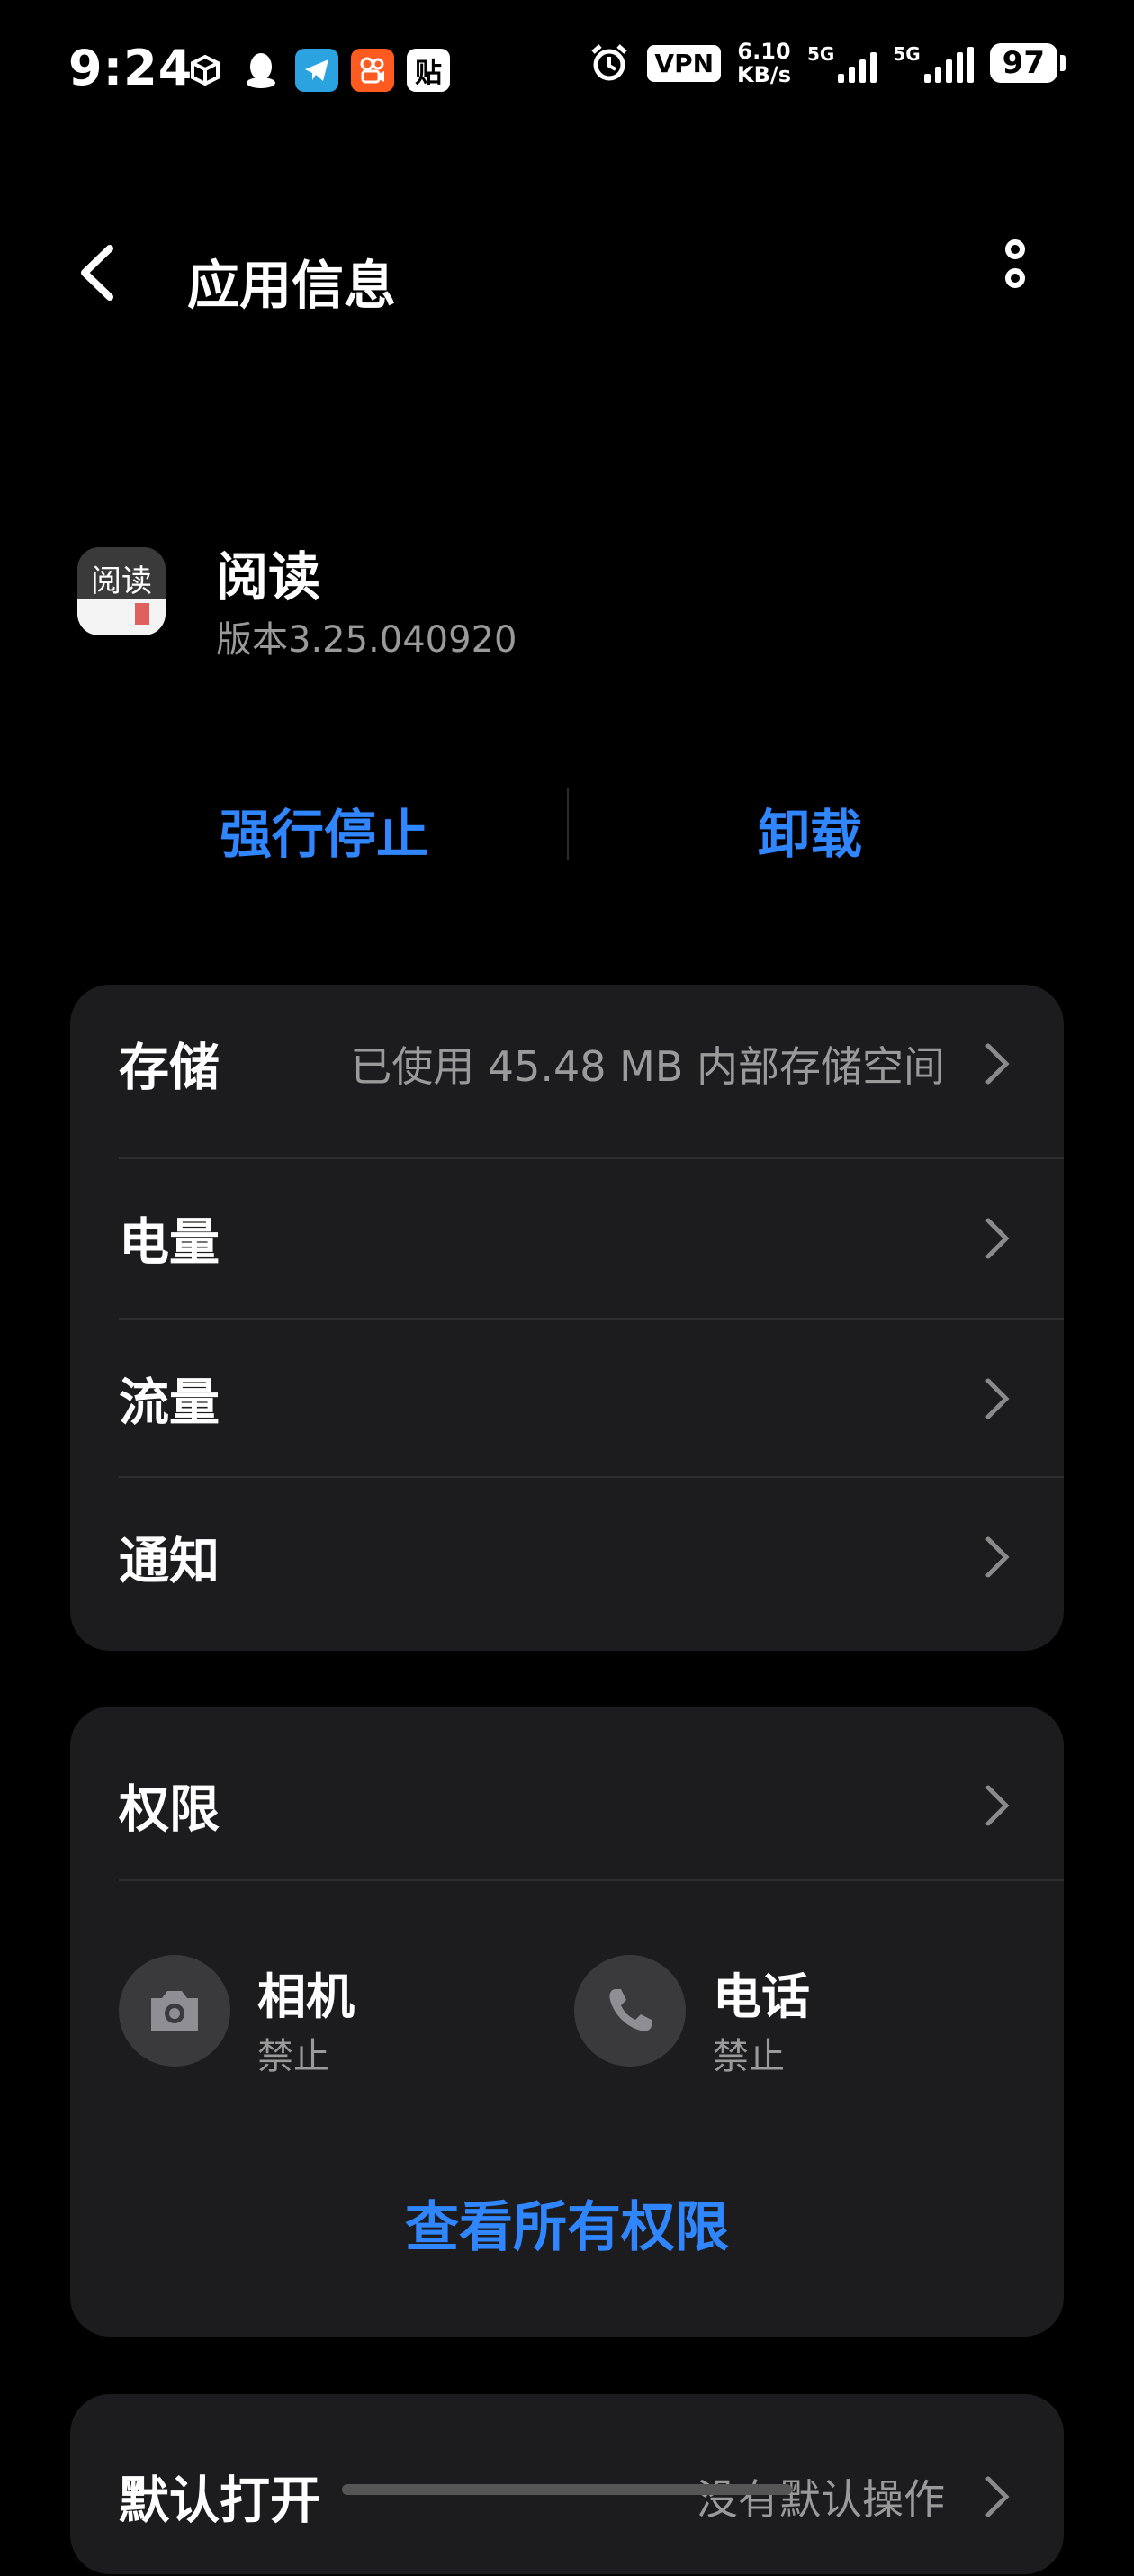 The width and height of the screenshot is (1134, 2576). I want to click on status-time: 9:24, so click(131, 68).